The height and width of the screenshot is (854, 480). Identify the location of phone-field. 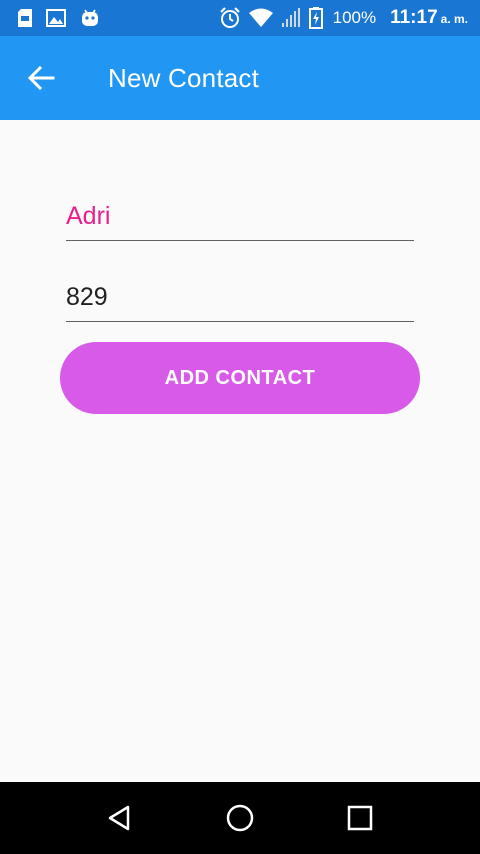
(240, 295).